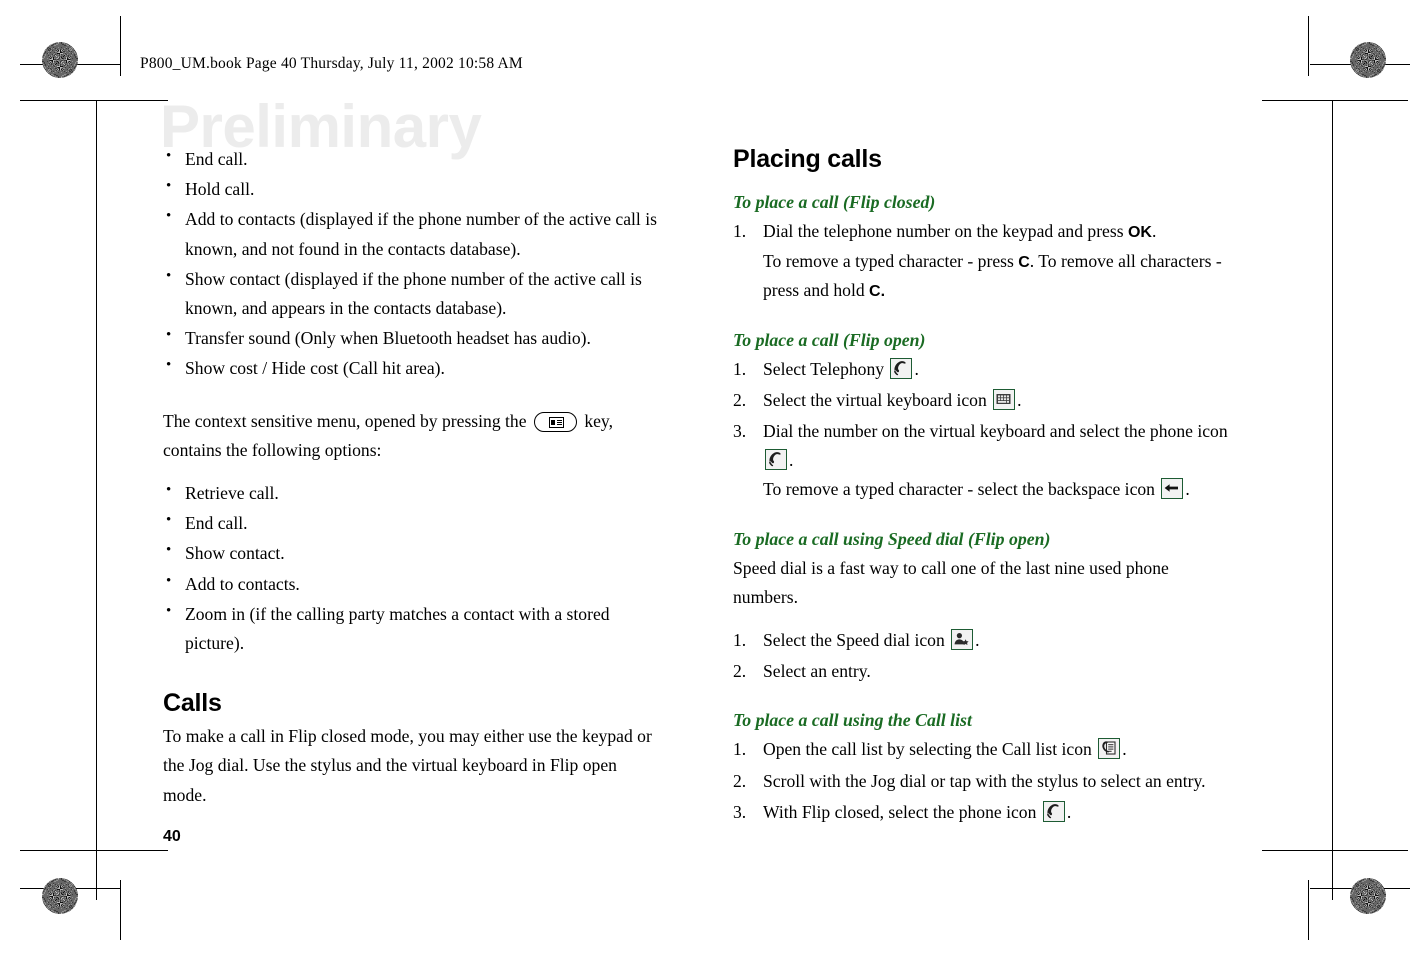 This screenshot has width=1428, height=955. I want to click on subheading-flip-closed: To place a call (Flip closed), so click(834, 202).